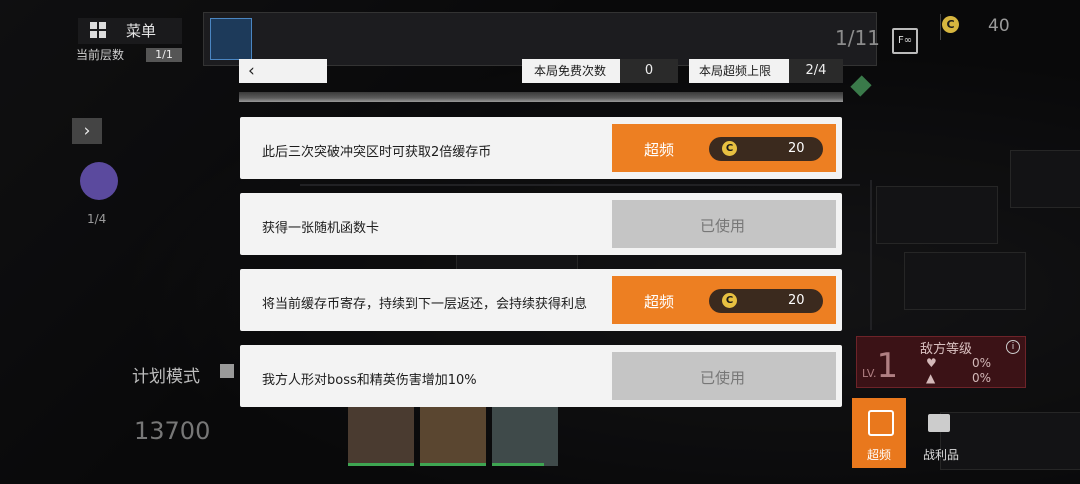 This screenshot has width=1080, height=484. Describe the element at coordinates (982, 363) in the screenshot. I see `enemy-hp-bonus: 0%` at that location.